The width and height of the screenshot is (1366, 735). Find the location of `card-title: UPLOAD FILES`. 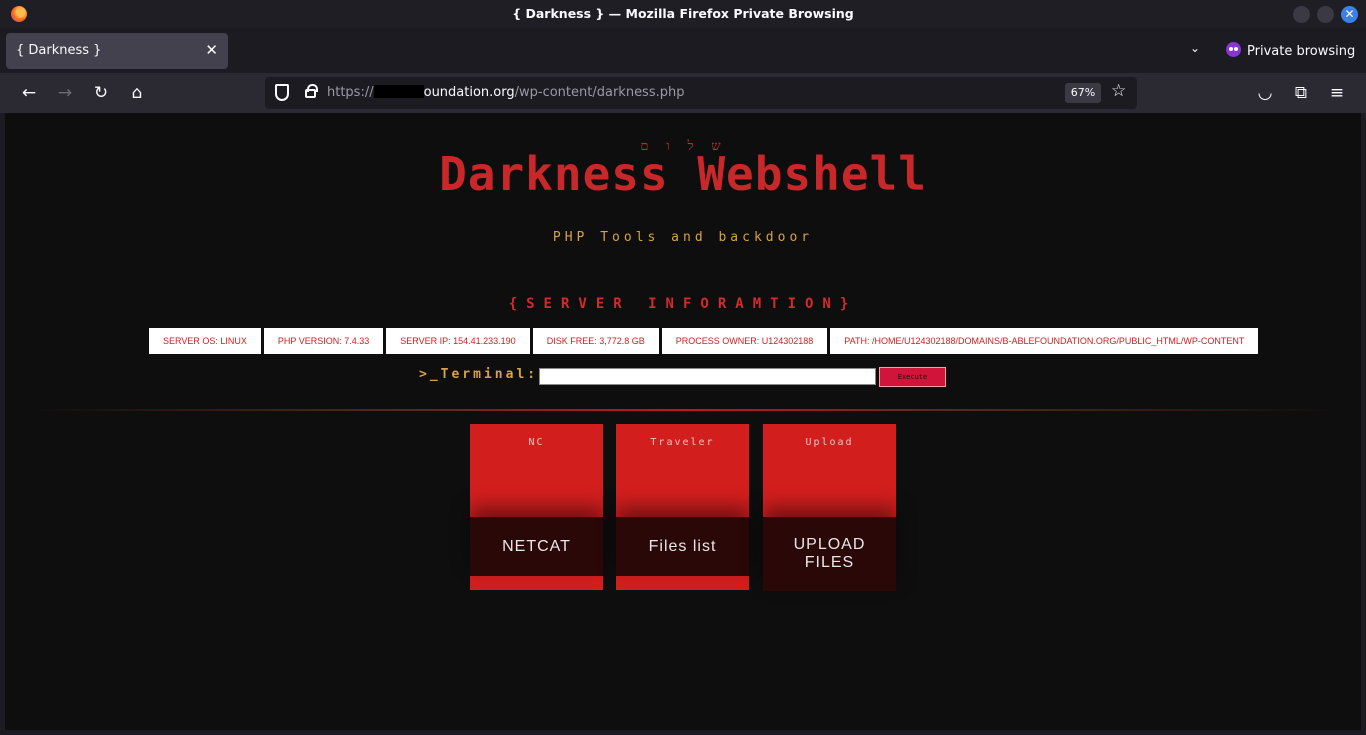

card-title: UPLOAD FILES is located at coordinates (829, 554).